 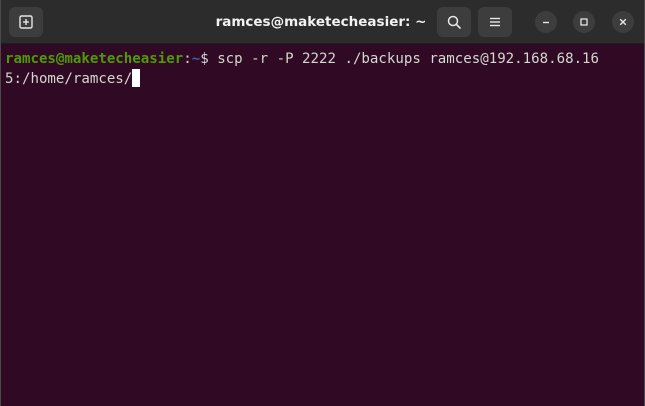 I want to click on close-icon, so click(x=623, y=22).